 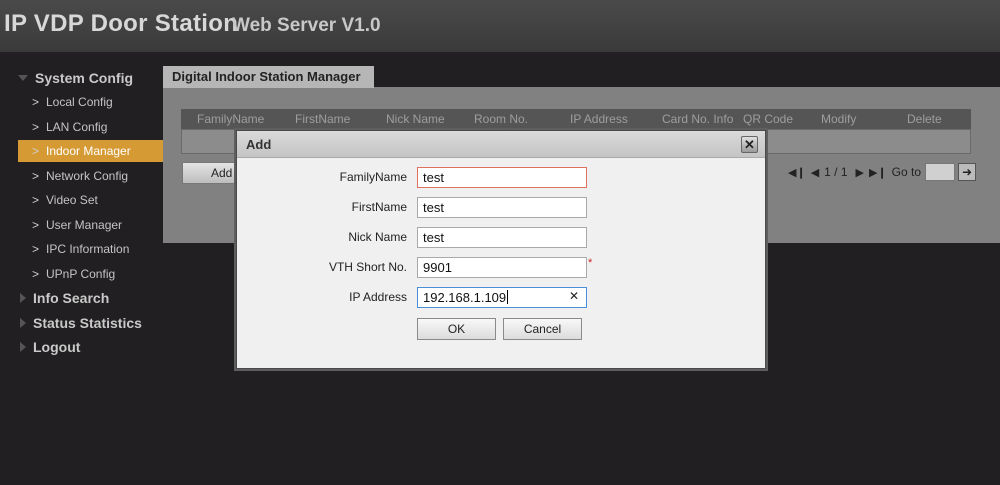 What do you see at coordinates (456, 329) in the screenshot?
I see `ok-button: OK` at bounding box center [456, 329].